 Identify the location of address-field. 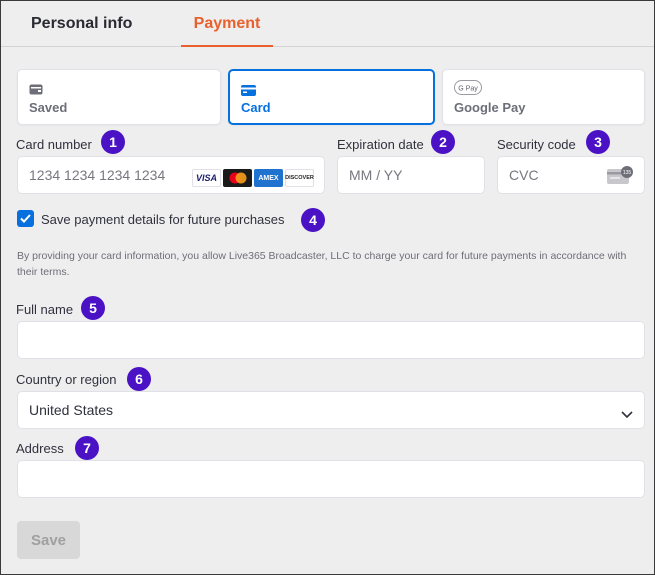
(331, 479).